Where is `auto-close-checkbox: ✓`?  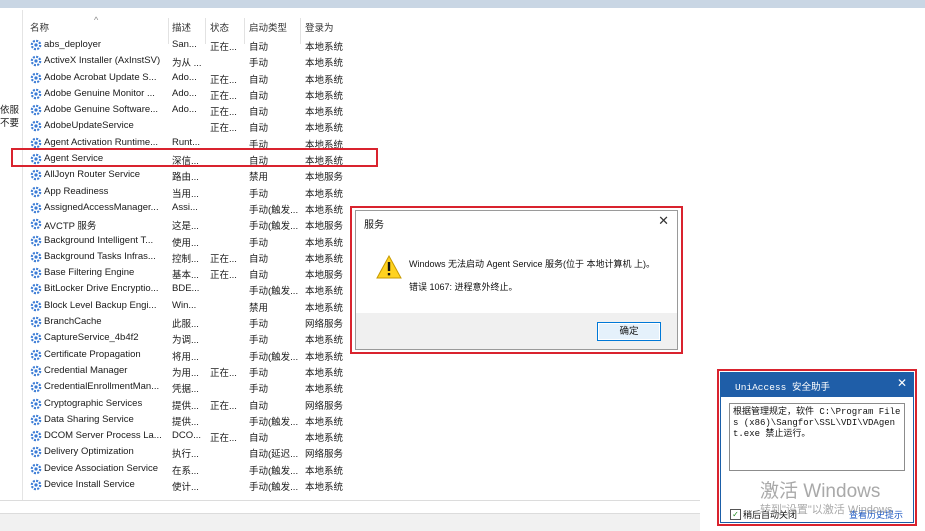 auto-close-checkbox: ✓ is located at coordinates (735, 514).